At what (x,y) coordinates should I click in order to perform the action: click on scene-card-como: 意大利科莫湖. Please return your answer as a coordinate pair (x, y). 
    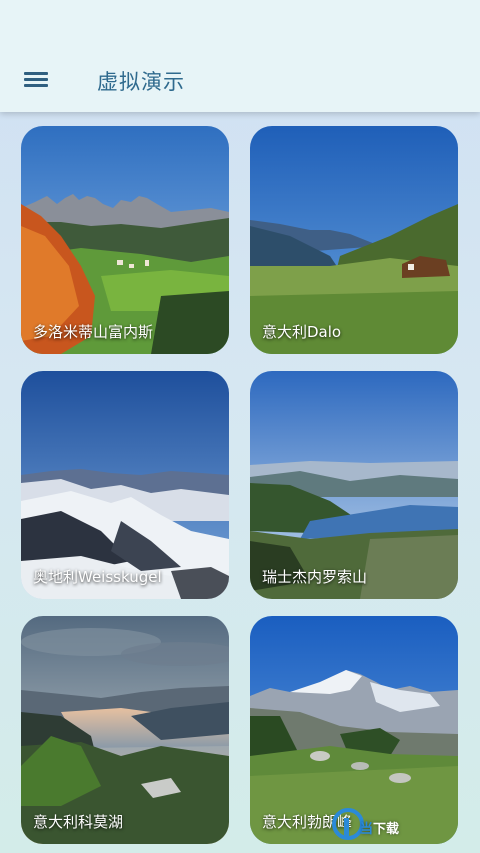
    Looking at the image, I should click on (125, 730).